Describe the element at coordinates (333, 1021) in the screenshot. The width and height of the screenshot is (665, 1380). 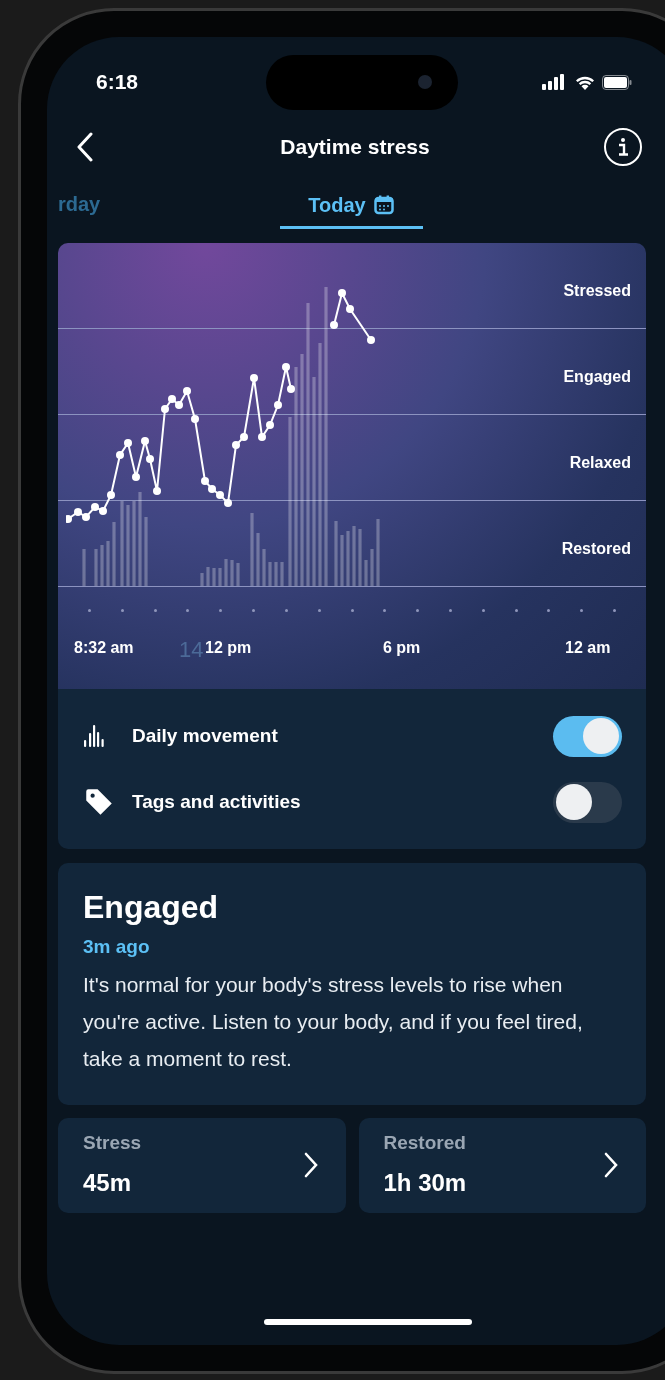
I see `state-message: It's normal for your body's stress levels to rise when you're active. Listen to your body, and if you feel tired, take a moment to rest.` at that location.